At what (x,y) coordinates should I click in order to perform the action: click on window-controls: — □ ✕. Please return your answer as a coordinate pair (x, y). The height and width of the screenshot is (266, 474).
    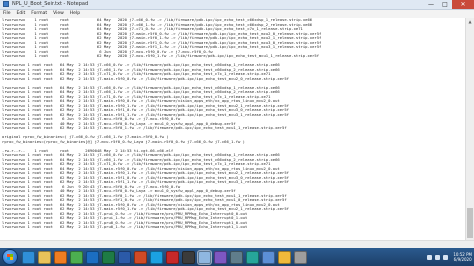
    Looking at the image, I should click on (449, 4).